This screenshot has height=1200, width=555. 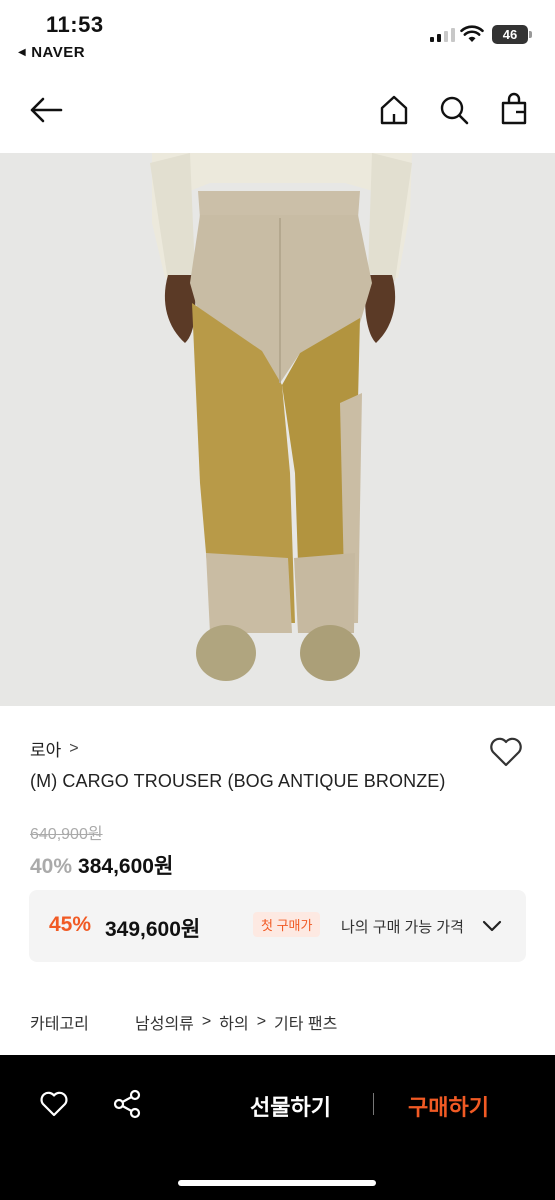 I want to click on buy-button: 구매하기, so click(x=448, y=1106).